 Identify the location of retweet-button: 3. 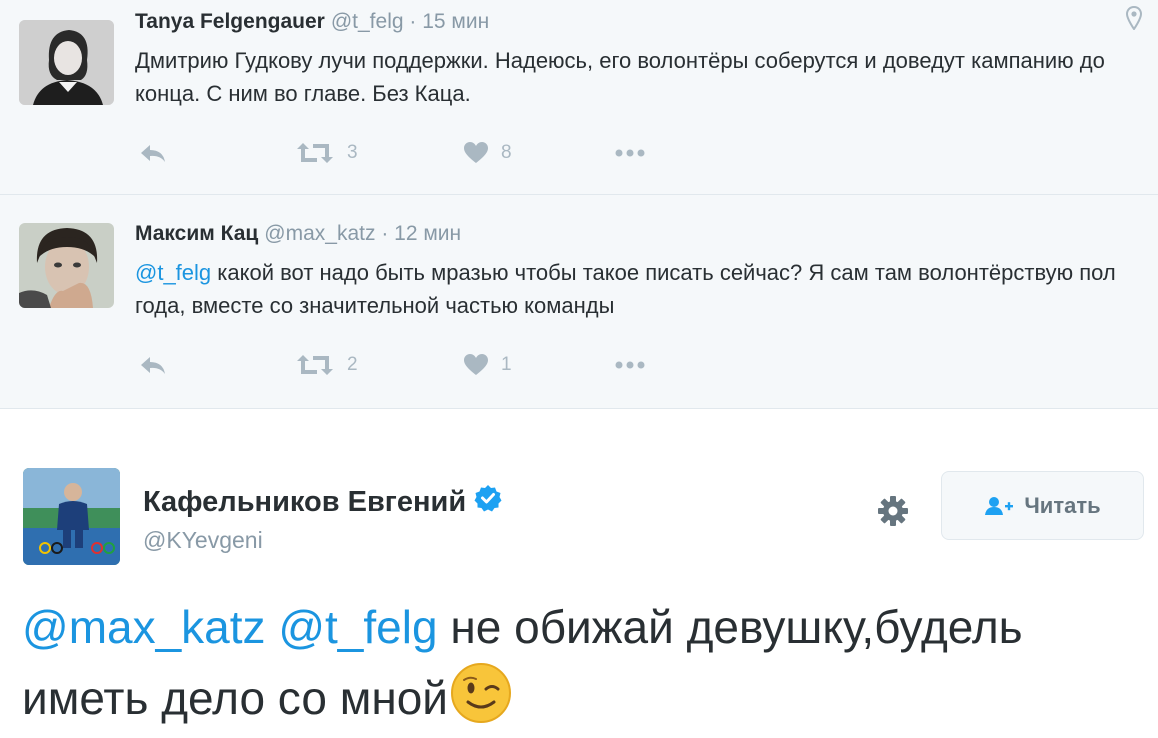
(326, 153).